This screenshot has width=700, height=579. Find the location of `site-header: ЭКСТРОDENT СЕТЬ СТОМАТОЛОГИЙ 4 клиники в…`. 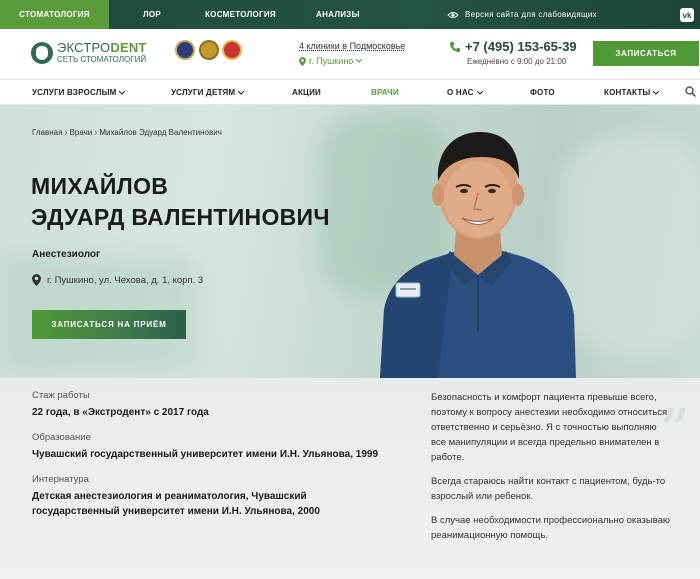

site-header: ЭКСТРОDENT СЕТЬ СТОМАТОЛОГИЙ 4 клиники в… is located at coordinates (350, 54).